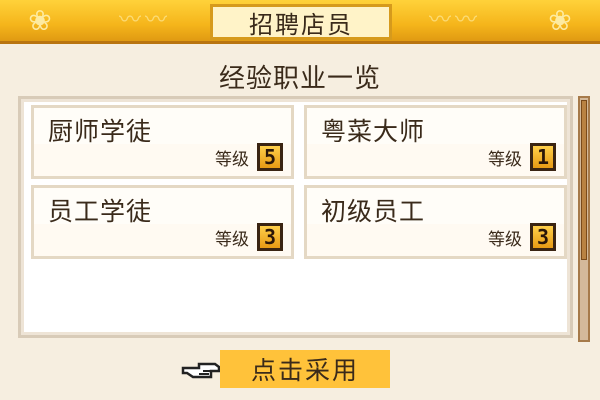  I want to click on scrollbar-thumb, so click(584, 180).